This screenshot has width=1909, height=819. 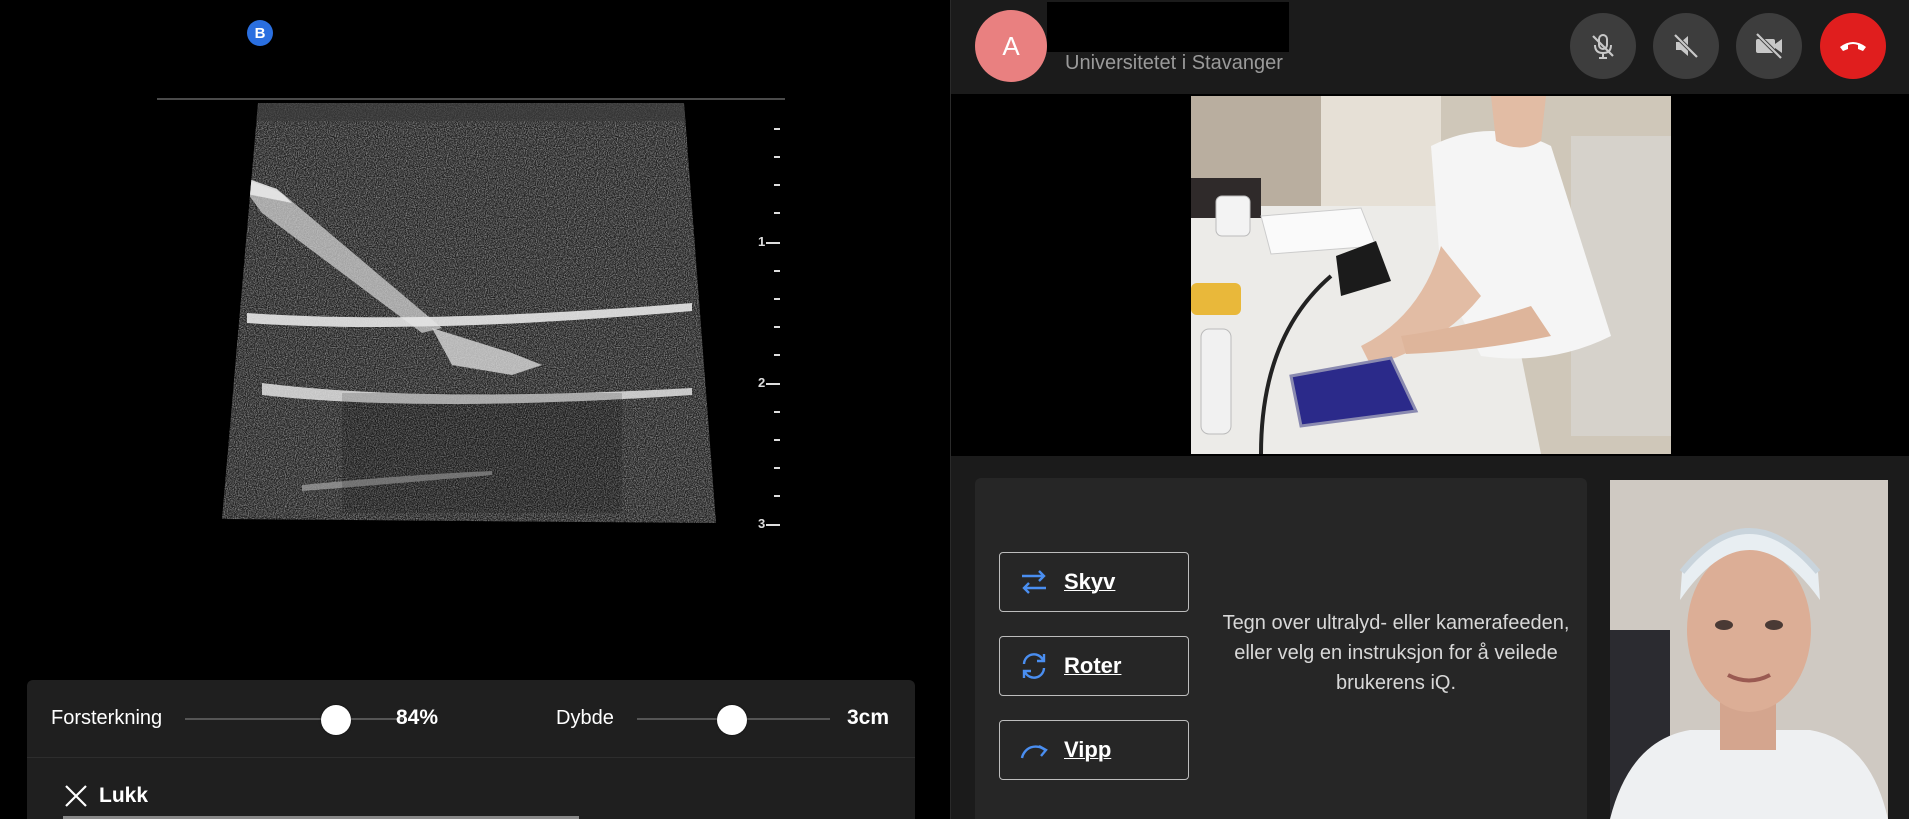 What do you see at coordinates (471, 99) in the screenshot?
I see `ultrasound-top-line` at bounding box center [471, 99].